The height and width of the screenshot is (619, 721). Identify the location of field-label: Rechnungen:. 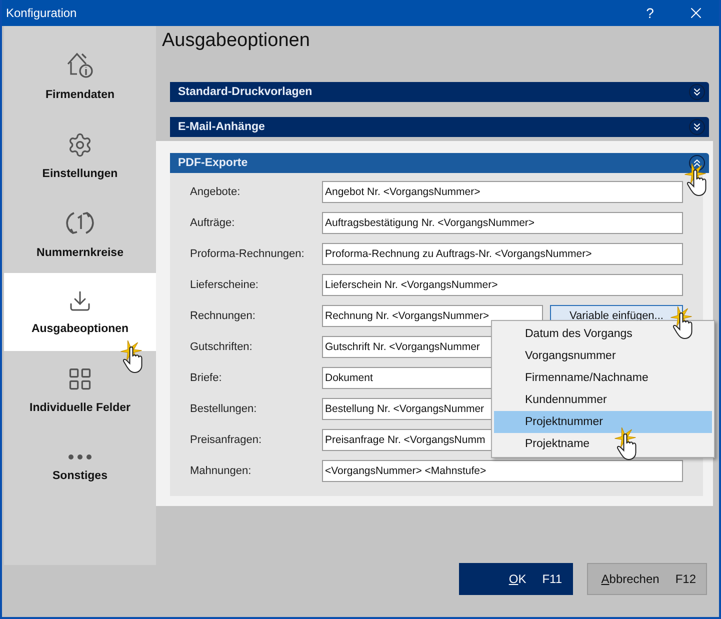
(223, 316).